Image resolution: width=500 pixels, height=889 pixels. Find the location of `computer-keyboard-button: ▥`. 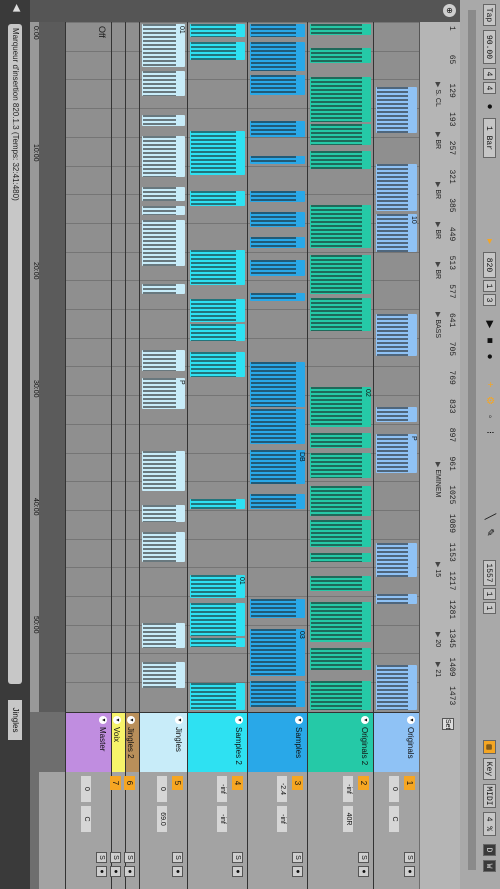

computer-keyboard-button: ▥ is located at coordinates (489, 747).